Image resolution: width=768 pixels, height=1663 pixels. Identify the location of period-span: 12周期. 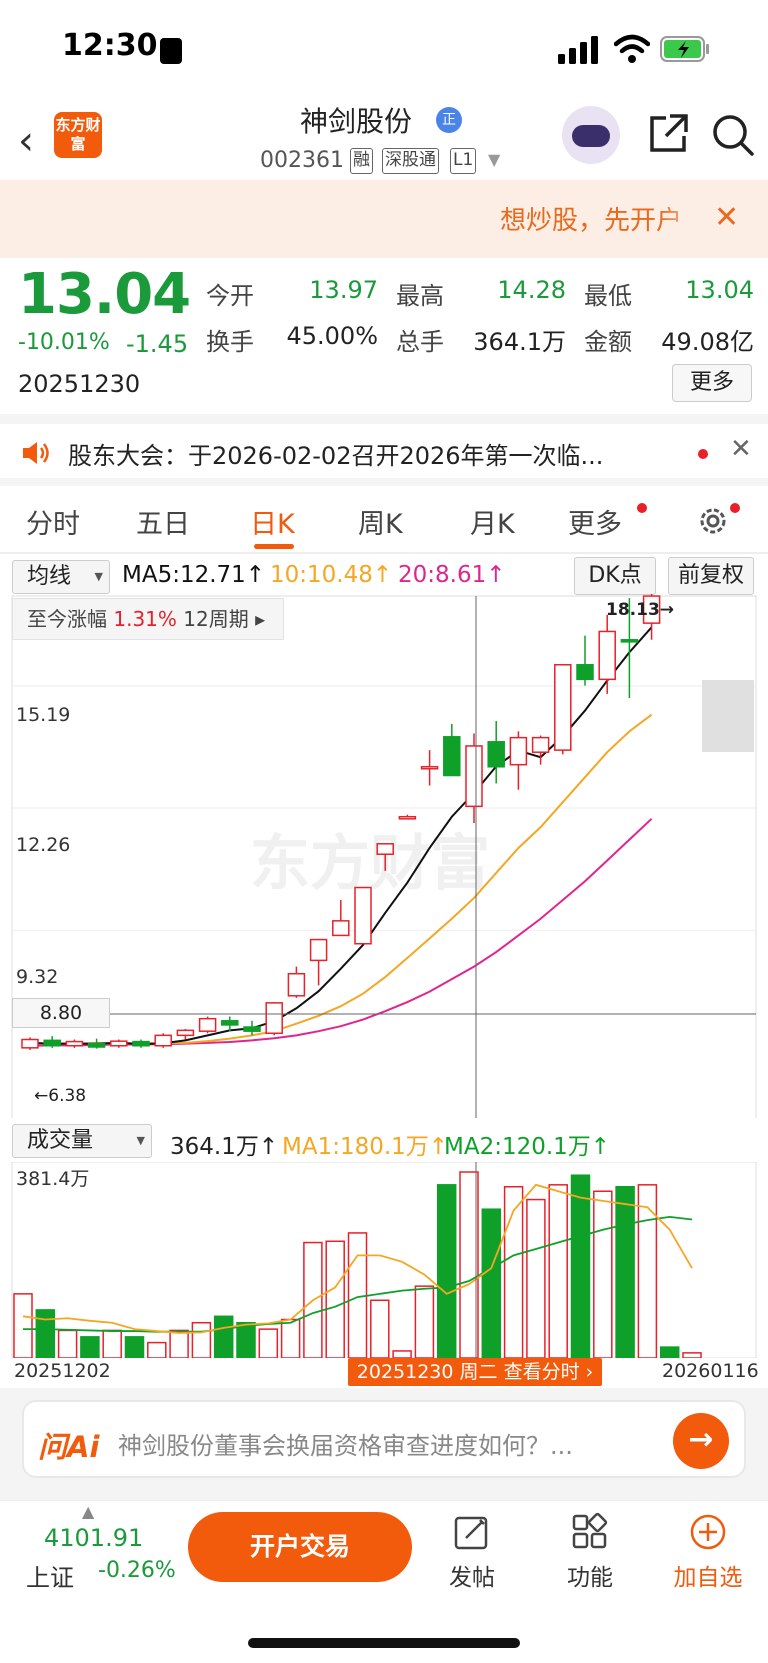
(216, 619).